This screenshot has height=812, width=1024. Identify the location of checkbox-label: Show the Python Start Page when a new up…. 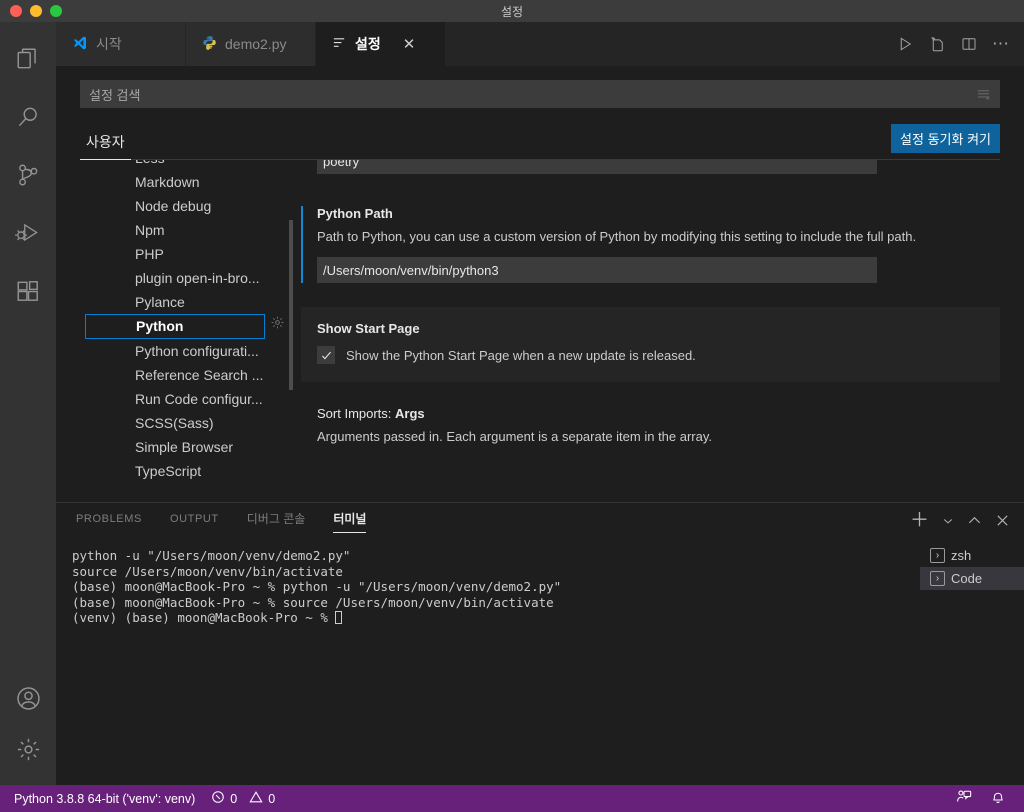
(521, 355).